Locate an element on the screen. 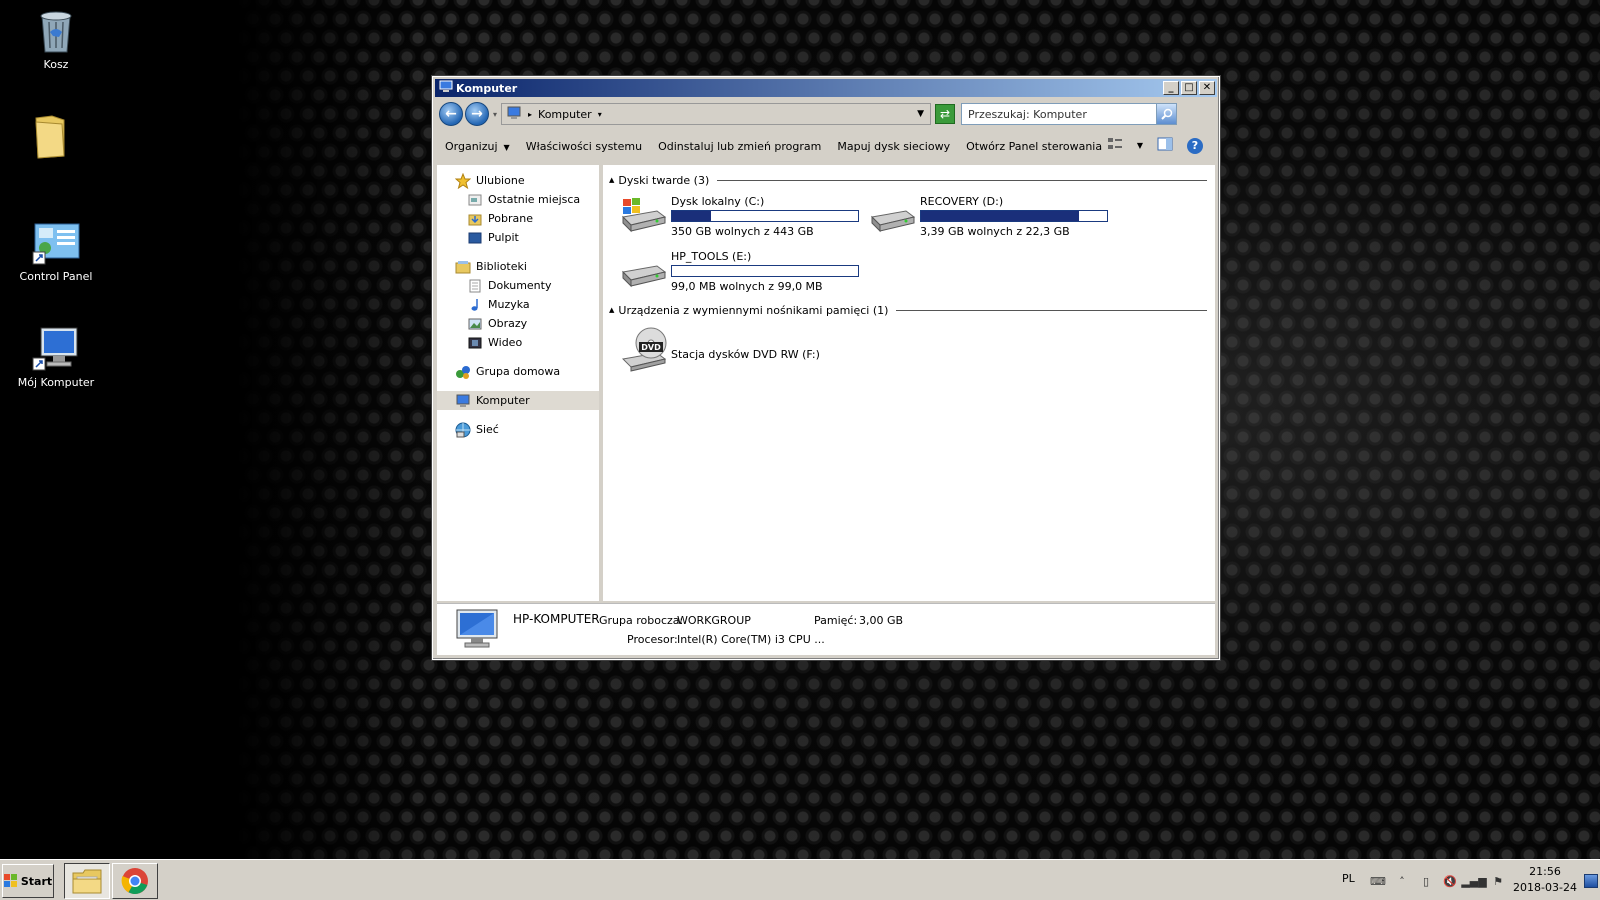 The image size is (1600, 900). search-input: Przeszukaj: Komputer is located at coordinates (1069, 114).